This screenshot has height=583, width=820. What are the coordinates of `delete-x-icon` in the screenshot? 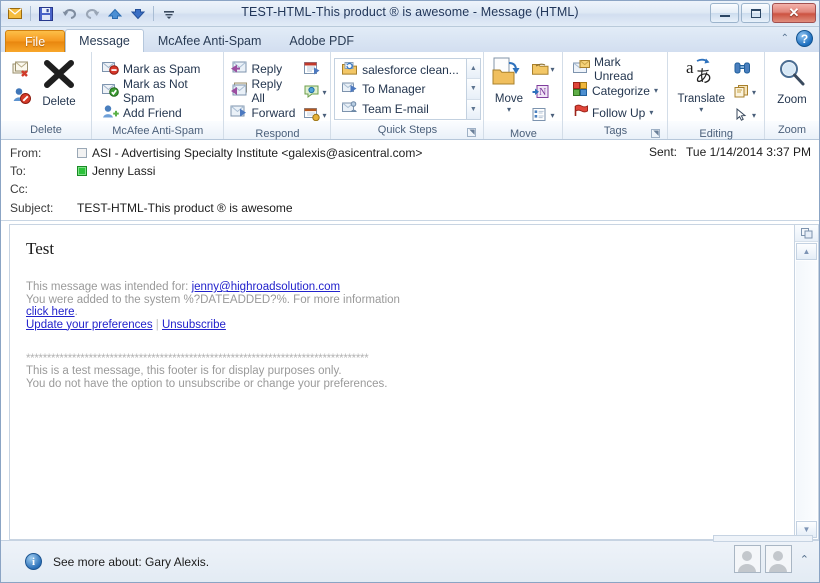 It's located at (59, 77).